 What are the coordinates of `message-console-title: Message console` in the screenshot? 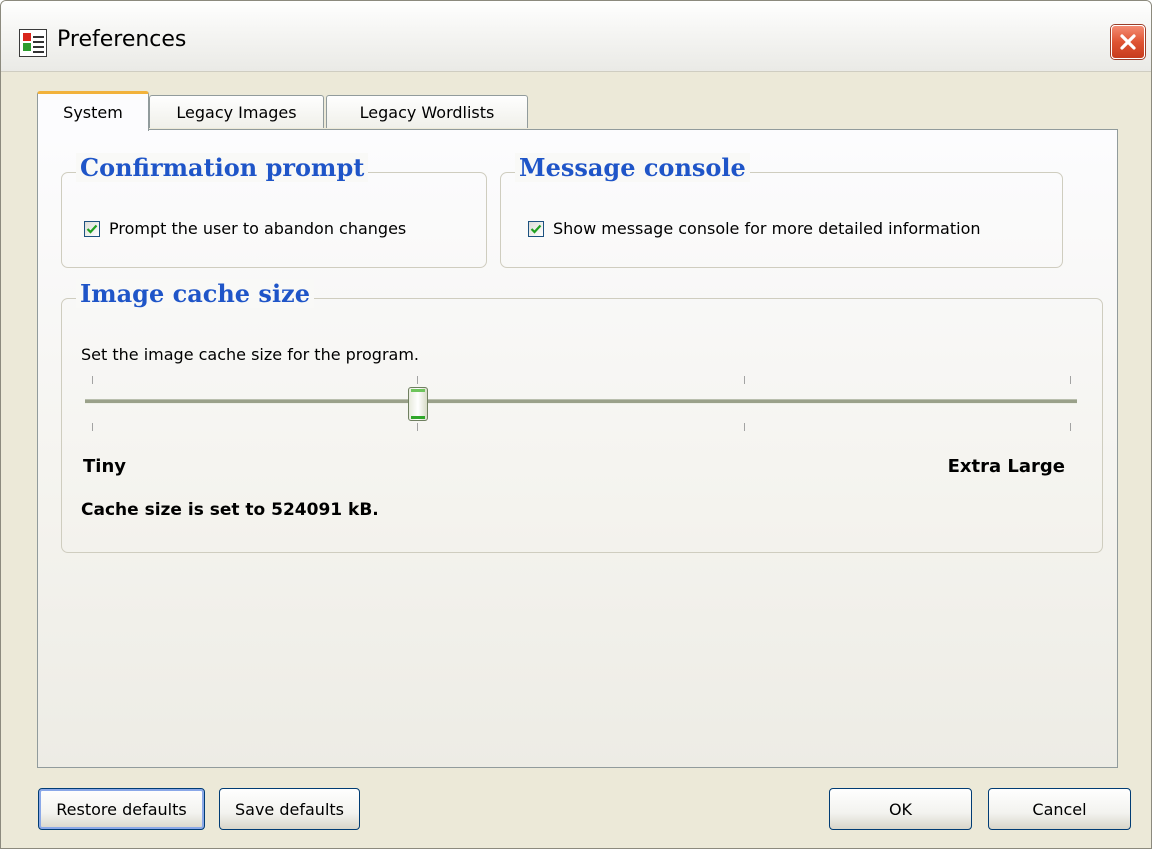 It's located at (632, 167).